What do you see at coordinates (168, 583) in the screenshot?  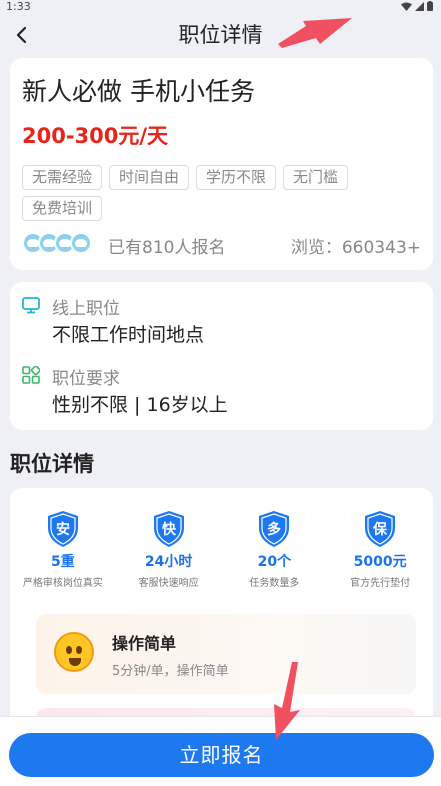 I see `feature-desc: 客服快速响应` at bounding box center [168, 583].